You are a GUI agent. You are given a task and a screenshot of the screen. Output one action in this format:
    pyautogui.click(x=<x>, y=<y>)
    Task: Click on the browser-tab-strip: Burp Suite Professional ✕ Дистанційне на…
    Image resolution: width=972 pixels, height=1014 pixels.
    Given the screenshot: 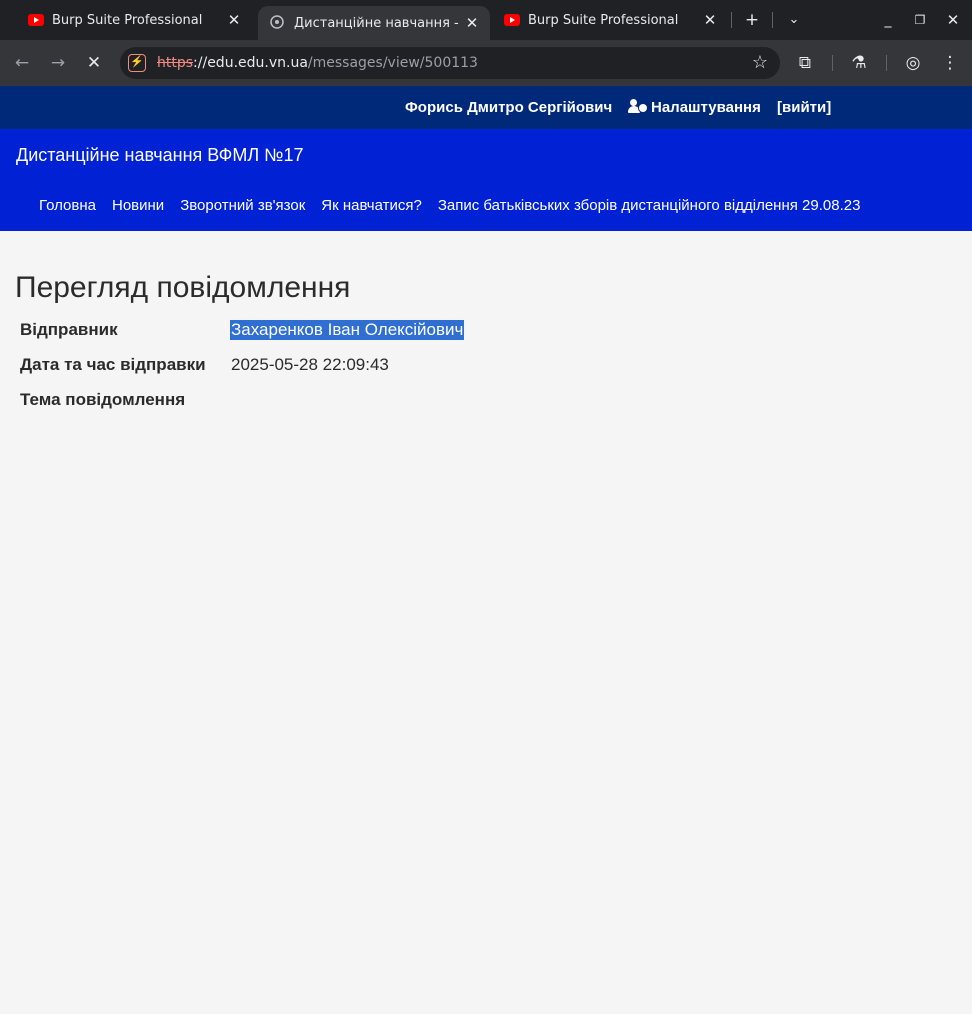 What is the action you would take?
    pyautogui.click(x=486, y=20)
    